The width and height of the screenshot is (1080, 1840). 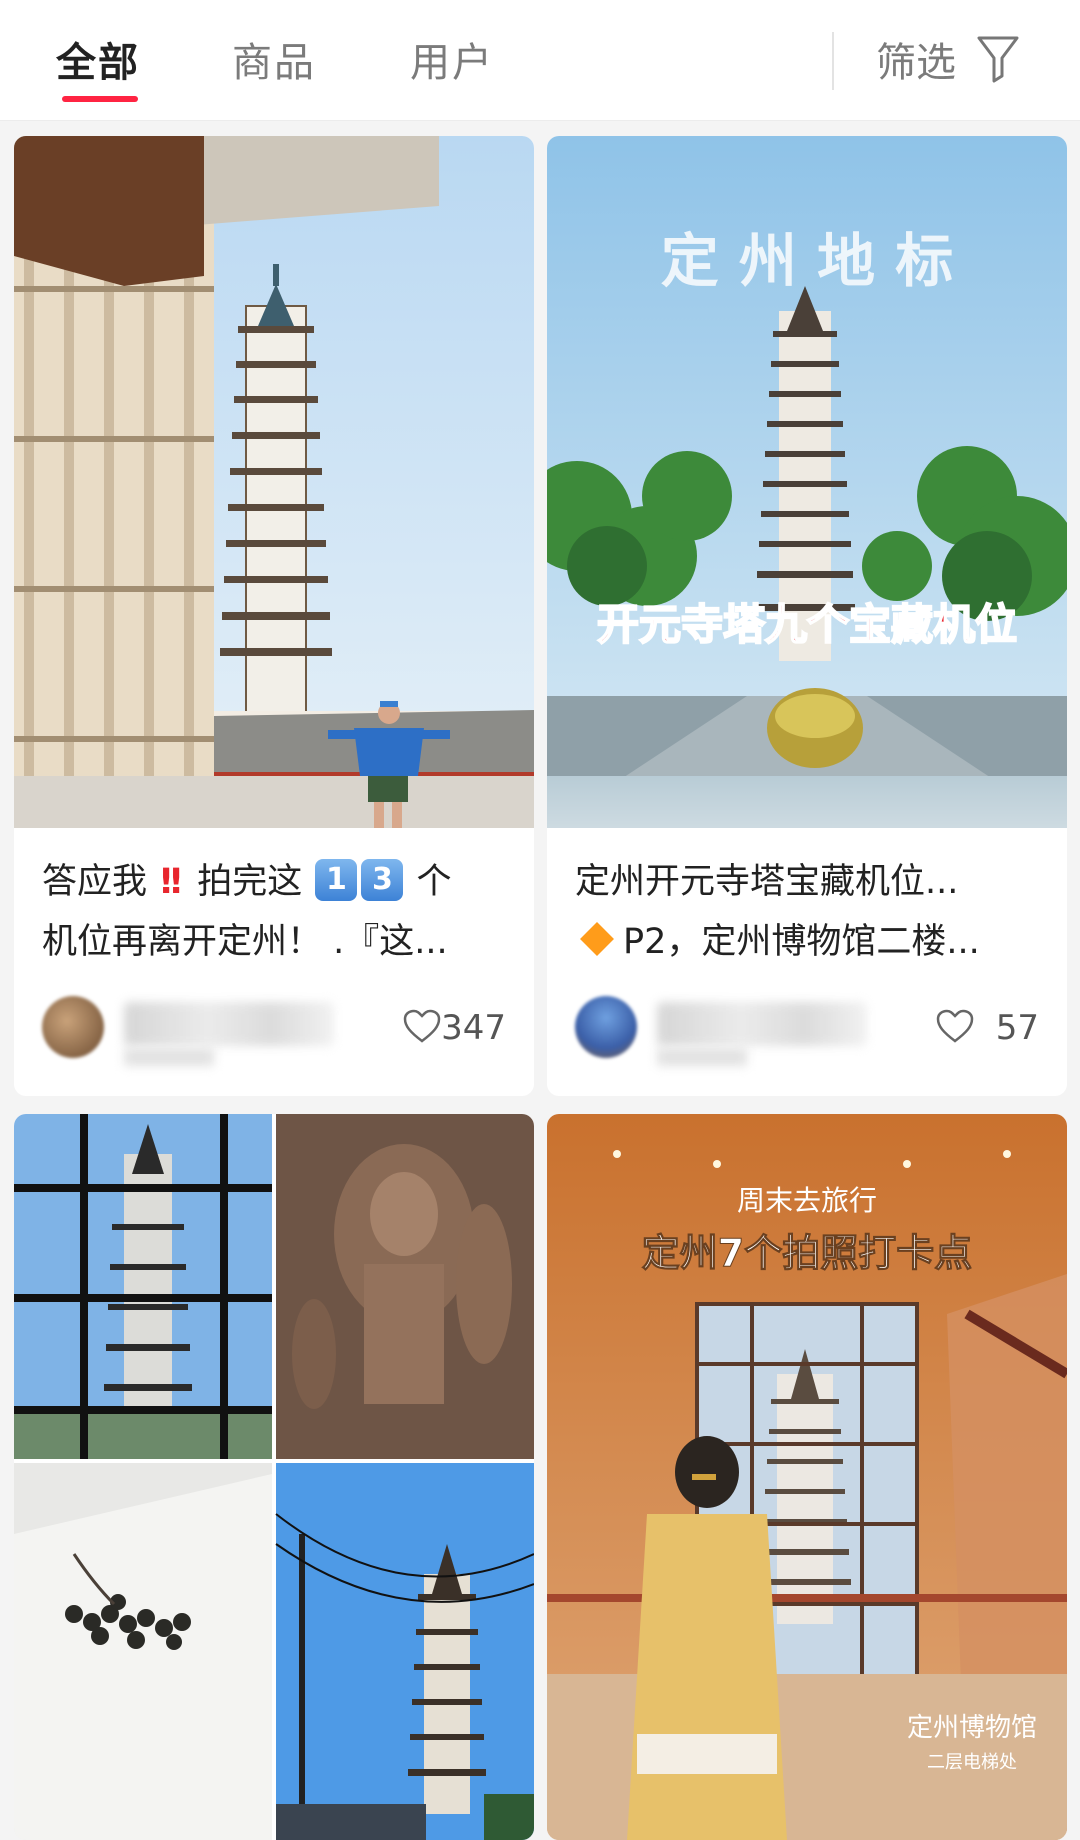 What do you see at coordinates (540, 60) in the screenshot?
I see `search-tab-bar: 全部 商品 用户 筛选` at bounding box center [540, 60].